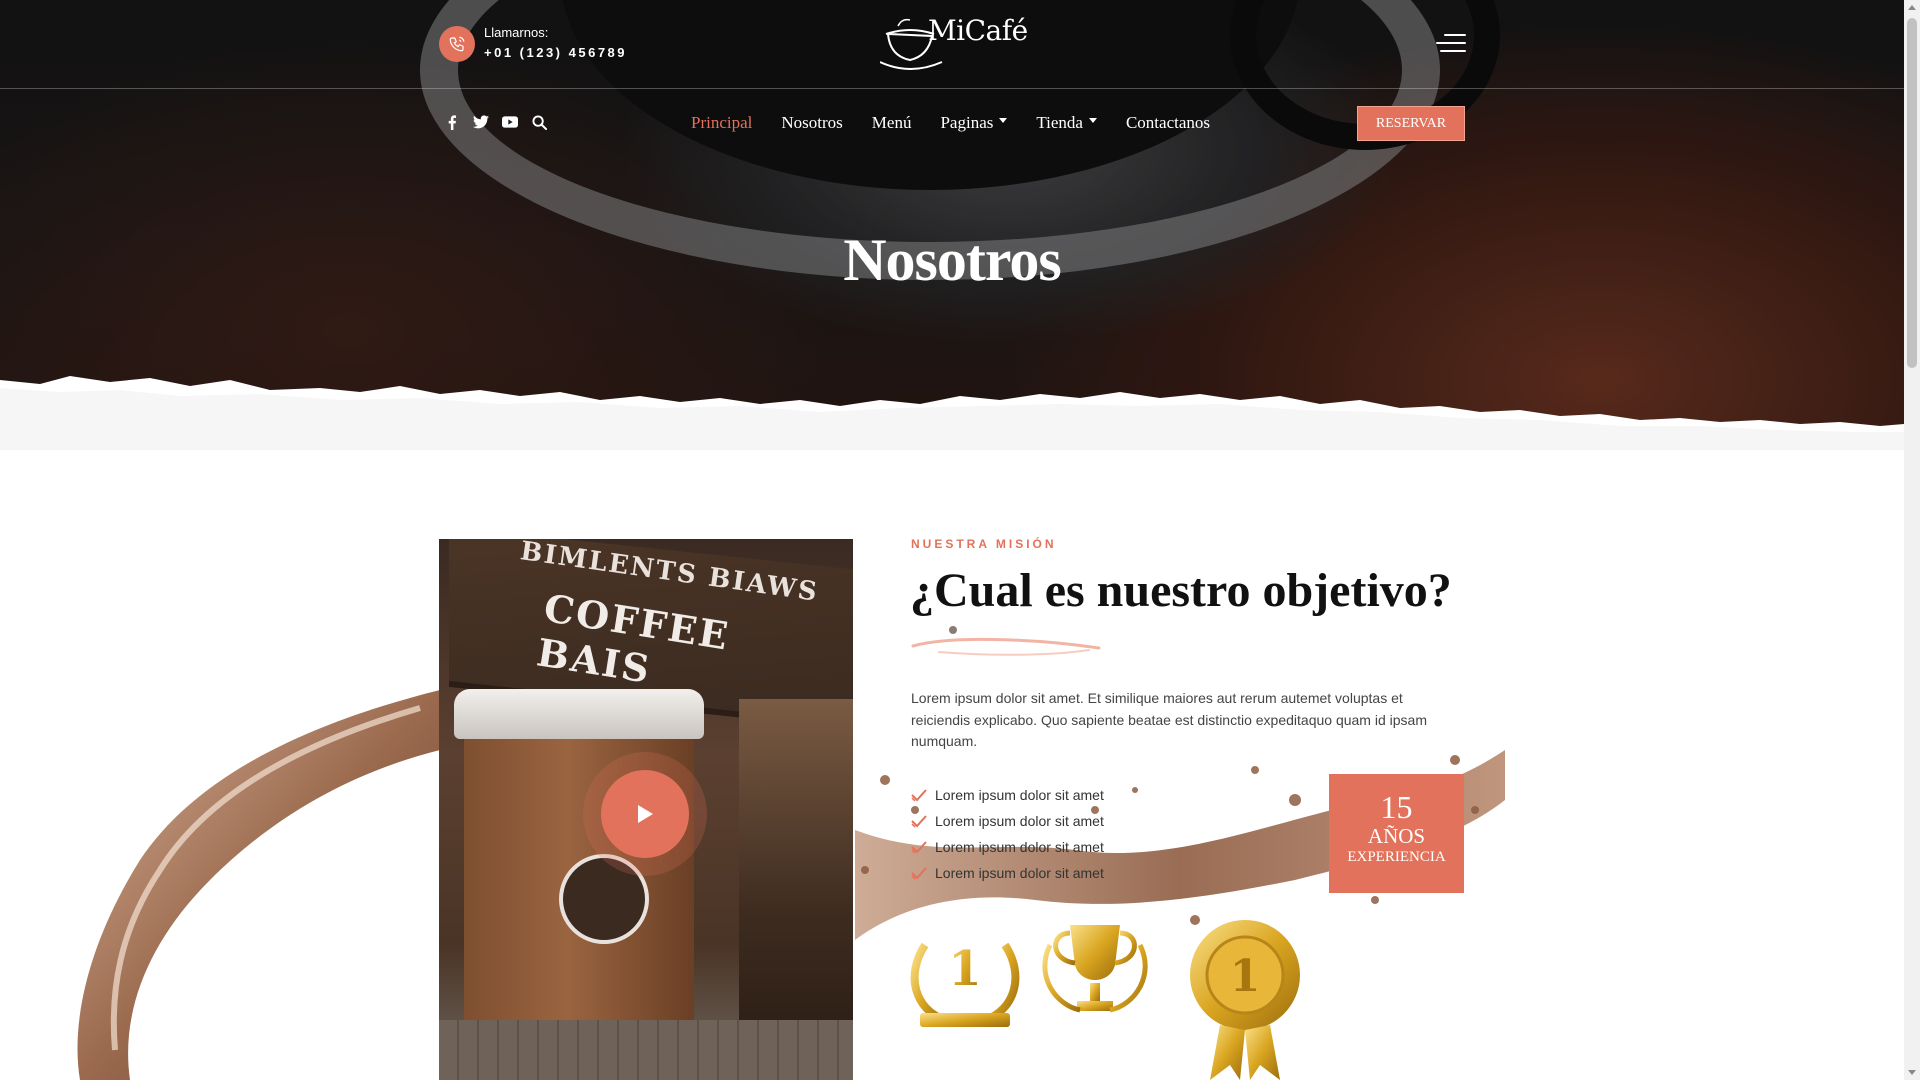 This screenshot has width=1920, height=1080. What do you see at coordinates (811, 123) in the screenshot?
I see `nav-item-nosotros: Nosotros` at bounding box center [811, 123].